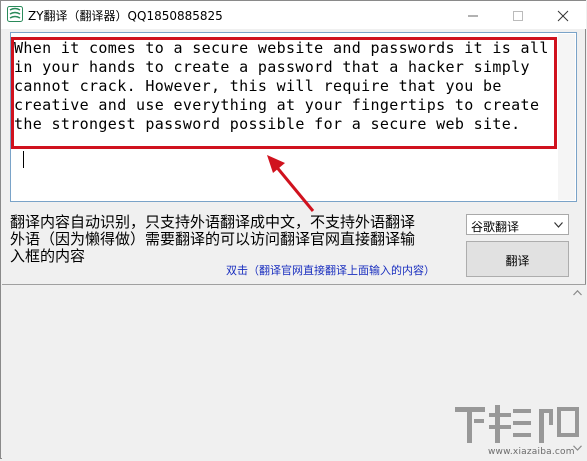  What do you see at coordinates (566, 117) in the screenshot?
I see `source-scrollbar` at bounding box center [566, 117].